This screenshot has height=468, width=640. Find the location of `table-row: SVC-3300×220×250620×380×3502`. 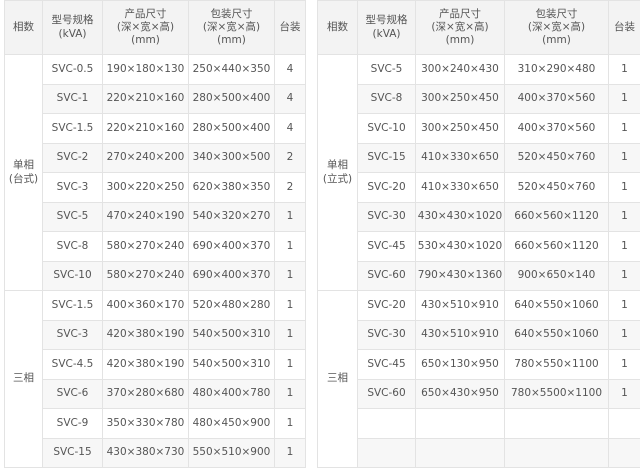

table-row: SVC-3300×220×250620×380×3502 is located at coordinates (155, 188).